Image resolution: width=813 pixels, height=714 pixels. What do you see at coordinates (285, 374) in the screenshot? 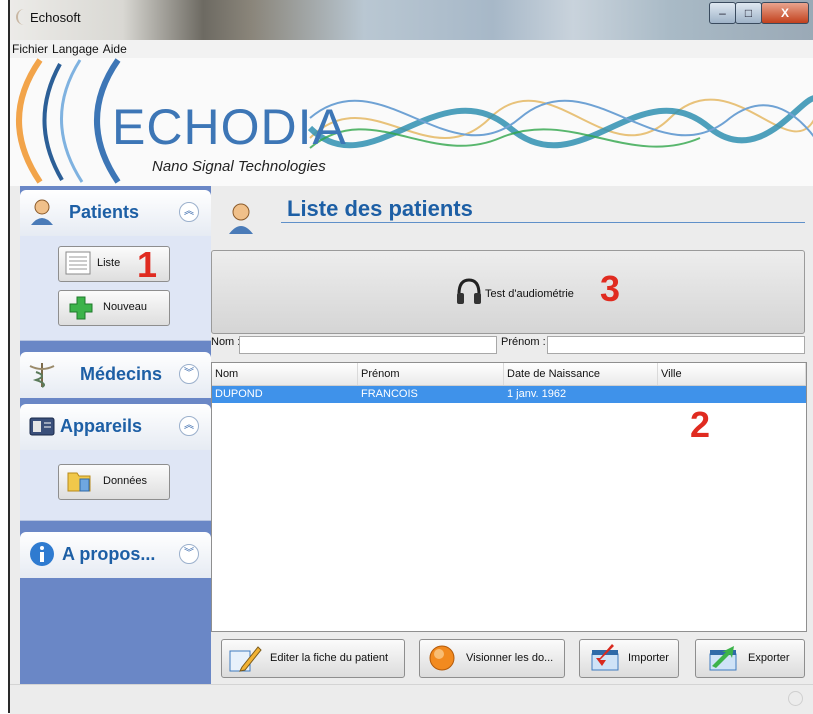
I see `column-header-nom: Nom` at bounding box center [285, 374].